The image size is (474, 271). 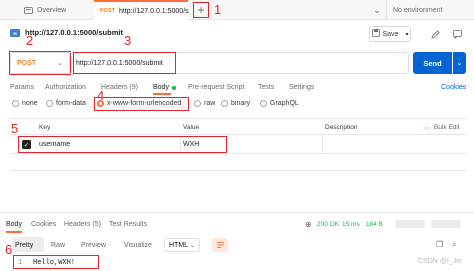 I want to click on tab-settings: Settings, so click(x=301, y=87).